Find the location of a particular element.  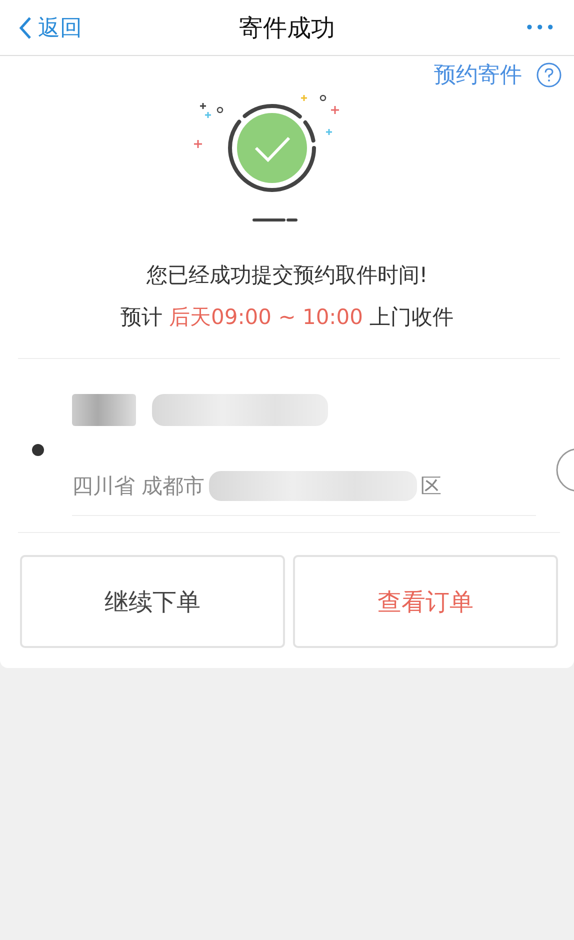

address-text: 区 is located at coordinates (431, 486).